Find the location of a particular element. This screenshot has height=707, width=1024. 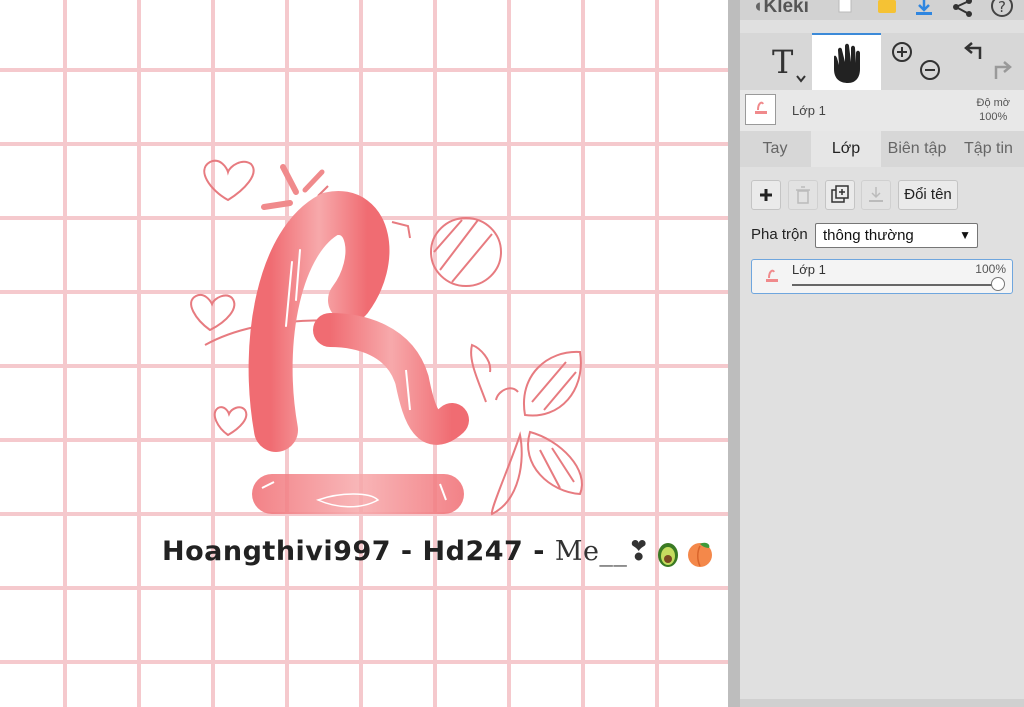

opacity-value: 100% is located at coordinates (993, 117).